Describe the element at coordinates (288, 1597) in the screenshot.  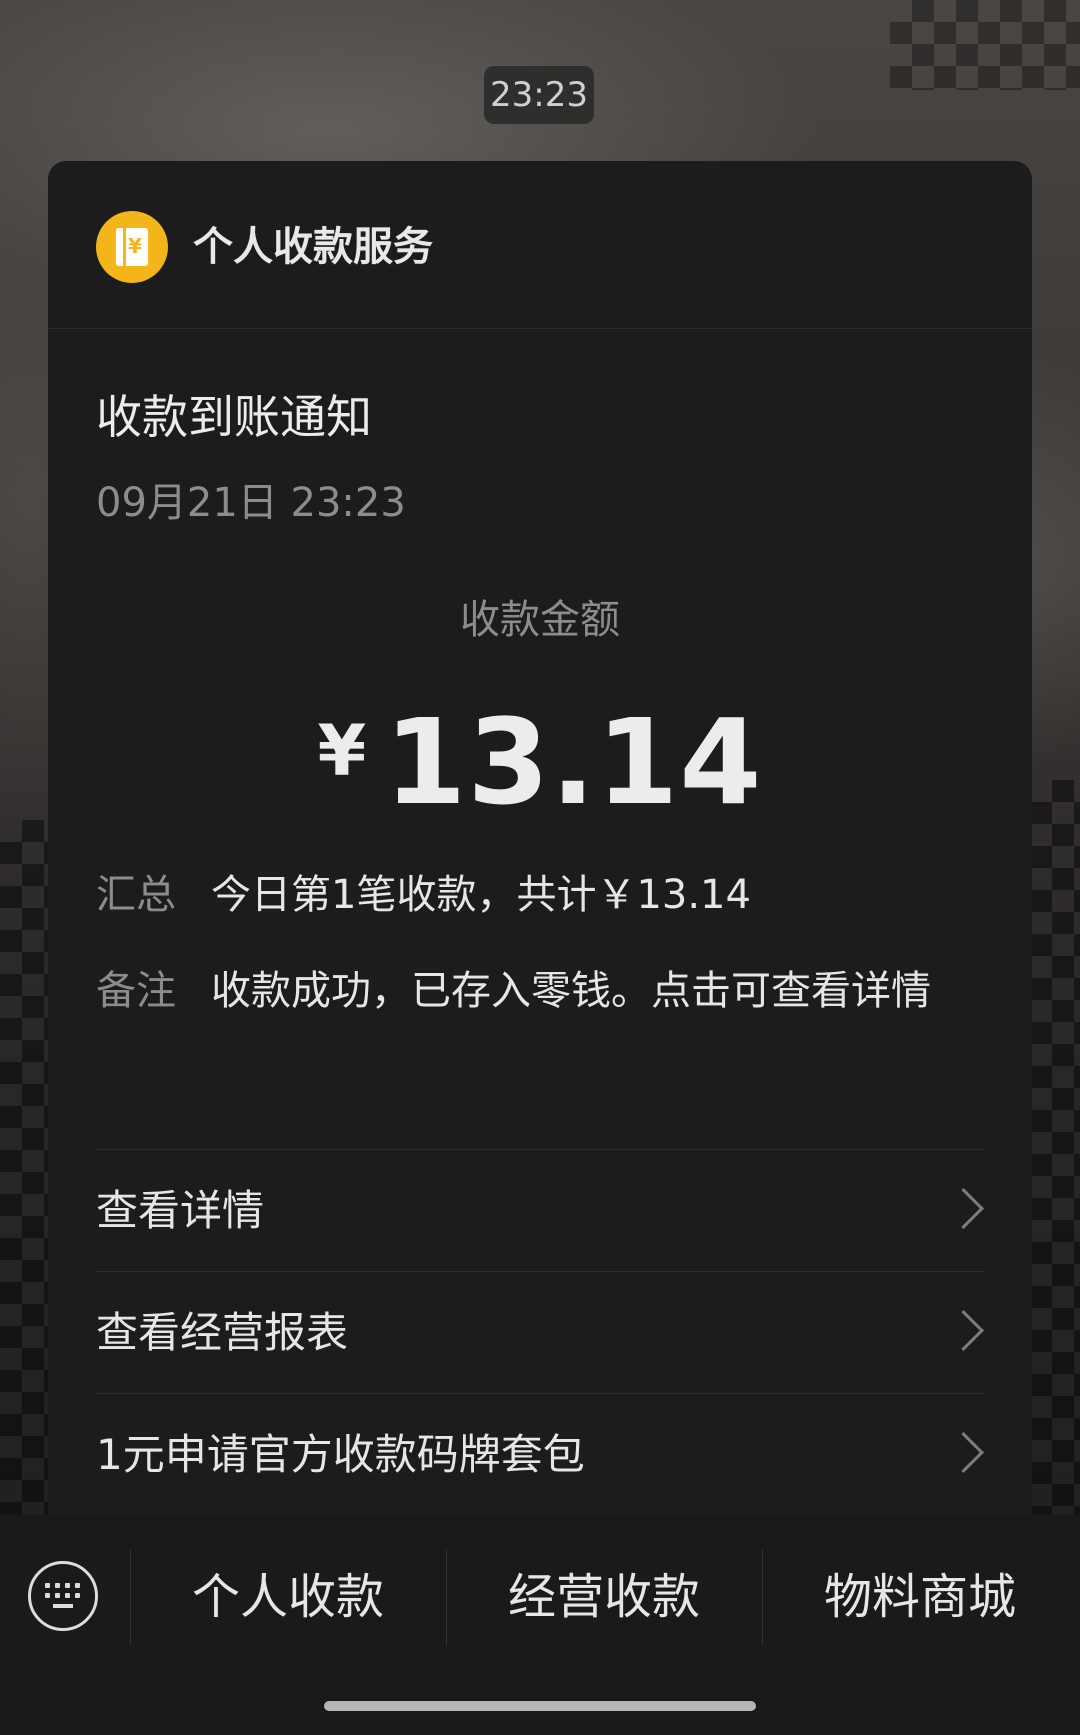
I see `menu-personal-payment: 个人收款` at that location.